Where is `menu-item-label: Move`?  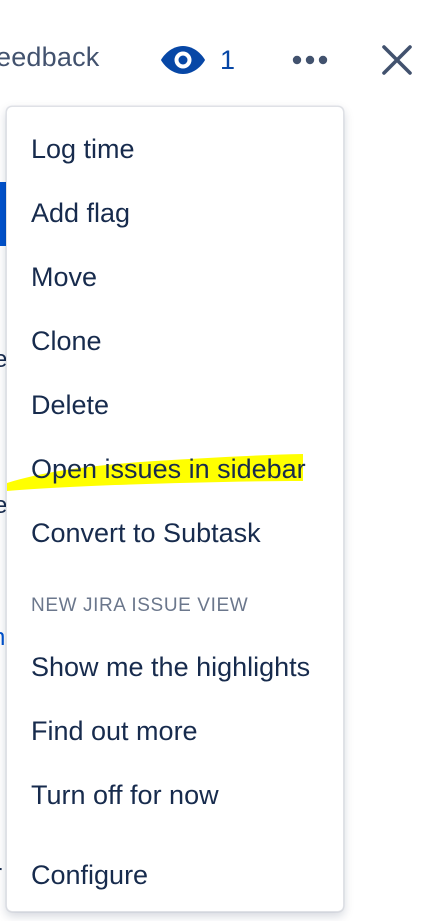
menu-item-label: Move is located at coordinates (64, 276).